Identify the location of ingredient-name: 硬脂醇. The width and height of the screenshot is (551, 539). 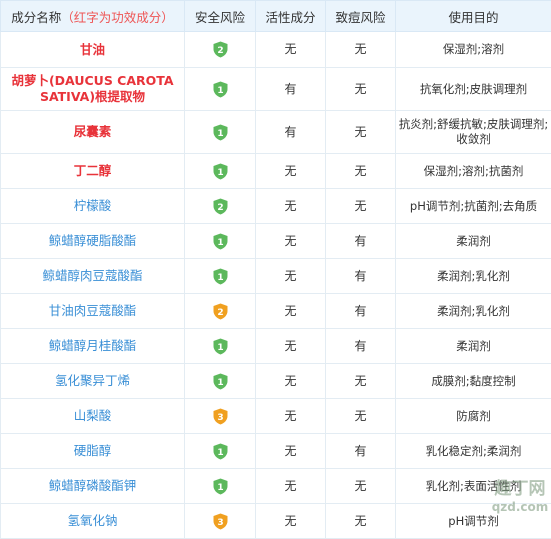
(93, 450).